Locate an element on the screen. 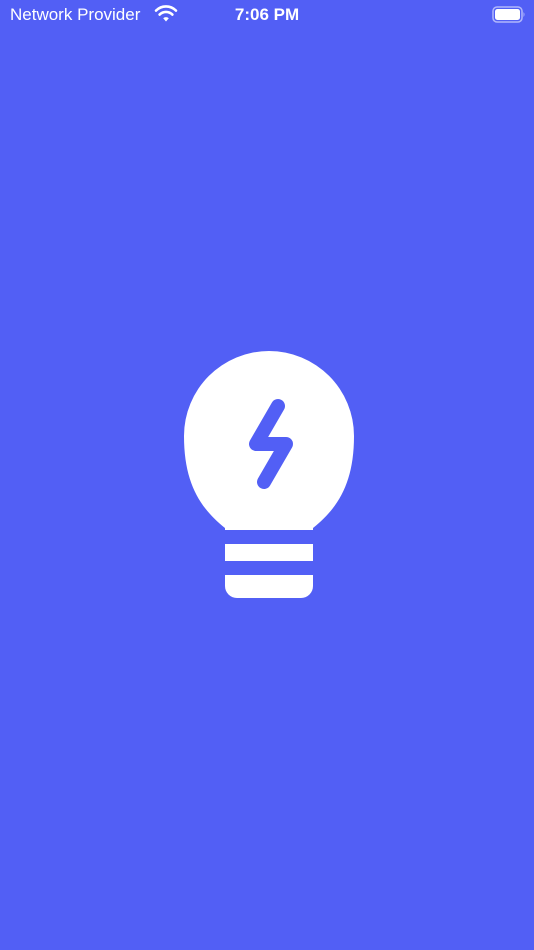  battery-icon is located at coordinates (509, 14).